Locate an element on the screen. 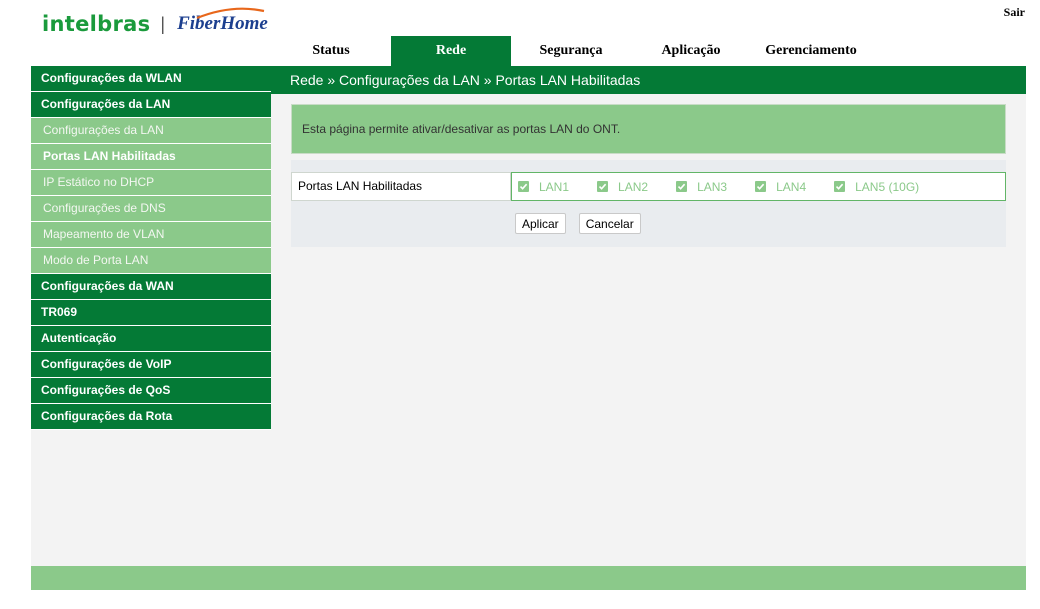 The image size is (1040, 609). tab-aplicacao: Aplicação is located at coordinates (691, 51).